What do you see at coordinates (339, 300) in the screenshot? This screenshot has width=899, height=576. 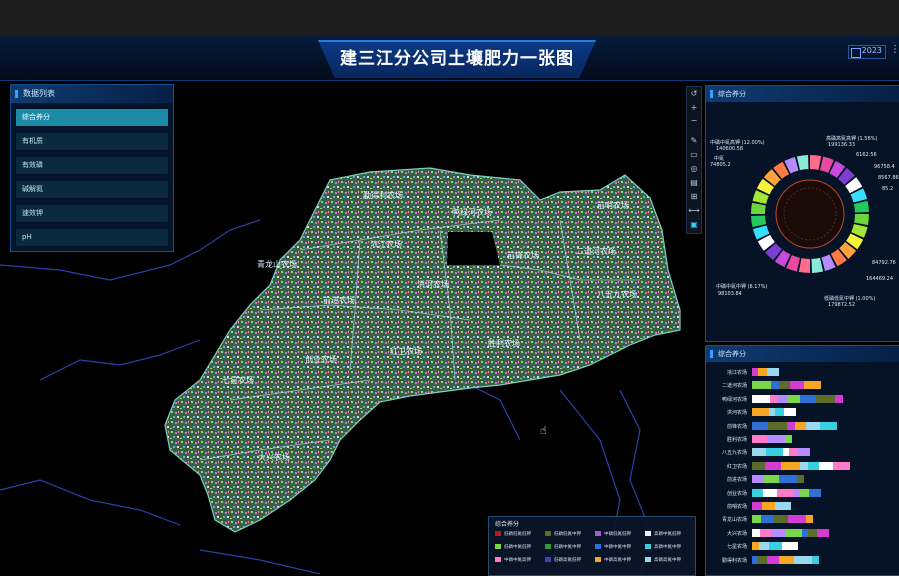 I see `farm-label: 前进农场` at bounding box center [339, 300].